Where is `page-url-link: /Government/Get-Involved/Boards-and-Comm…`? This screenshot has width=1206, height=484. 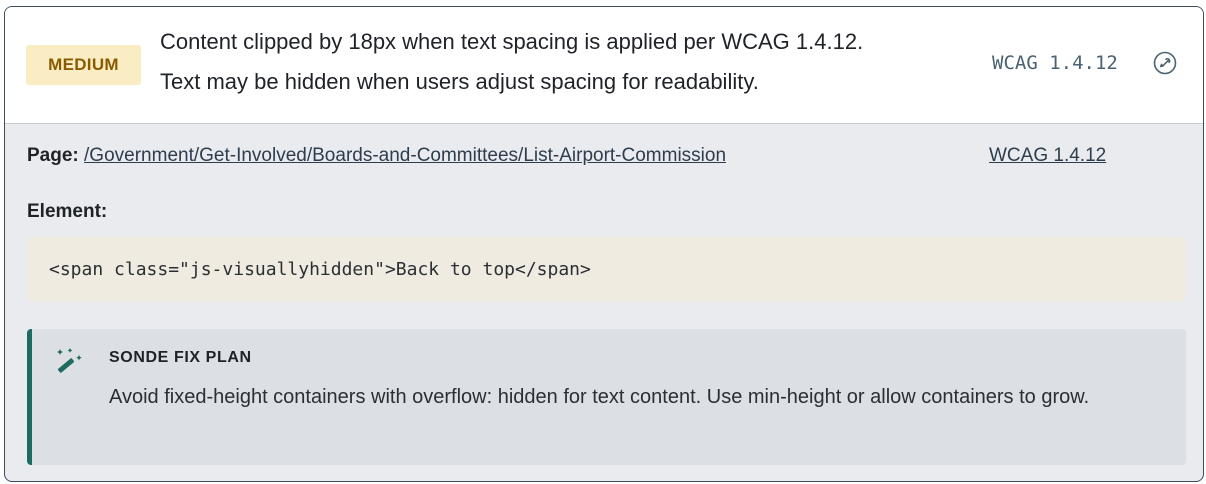
page-url-link: /Government/Get-Involved/Boards-and-Comm… is located at coordinates (405, 155).